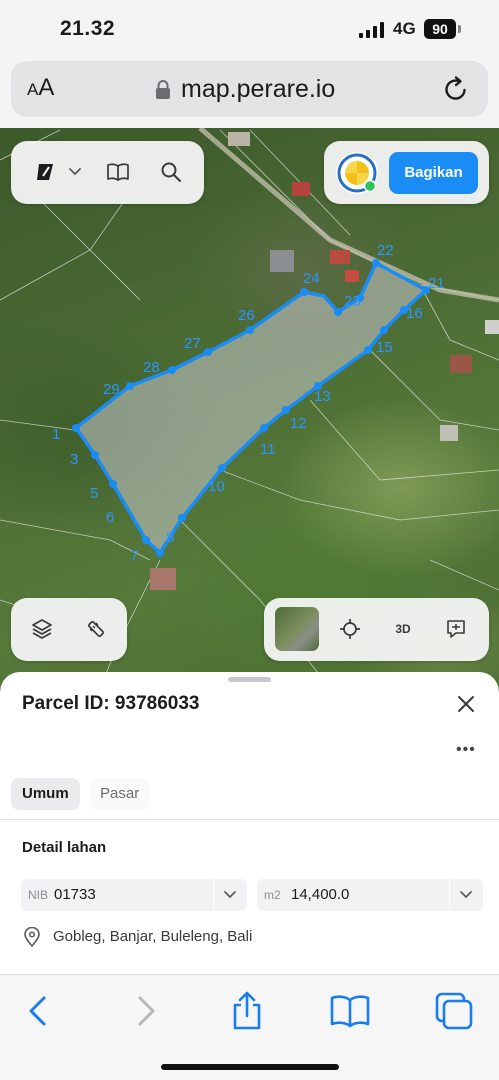 The width and height of the screenshot is (499, 1080). I want to click on logo-icon, so click(357, 173).